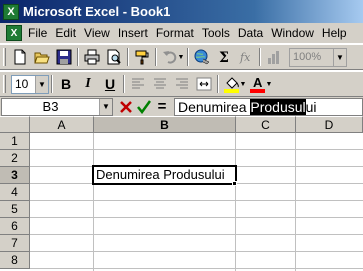 The height and width of the screenshot is (271, 363). I want to click on formatting-toolbar: 10 ▼ B I U ▼ A ▼, so click(181, 84).